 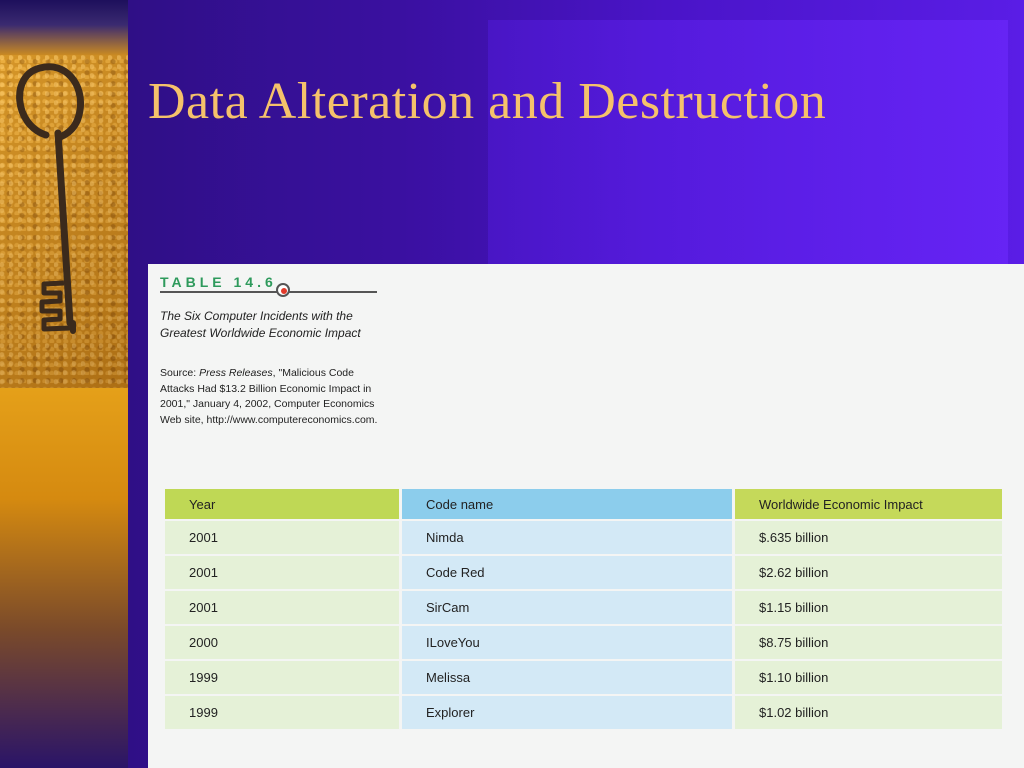 What do you see at coordinates (64, 27) in the screenshot?
I see `left-top-band` at bounding box center [64, 27].